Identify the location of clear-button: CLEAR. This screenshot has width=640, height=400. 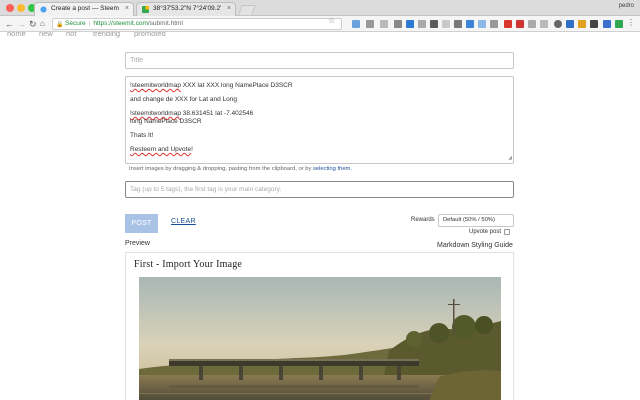
(183, 221).